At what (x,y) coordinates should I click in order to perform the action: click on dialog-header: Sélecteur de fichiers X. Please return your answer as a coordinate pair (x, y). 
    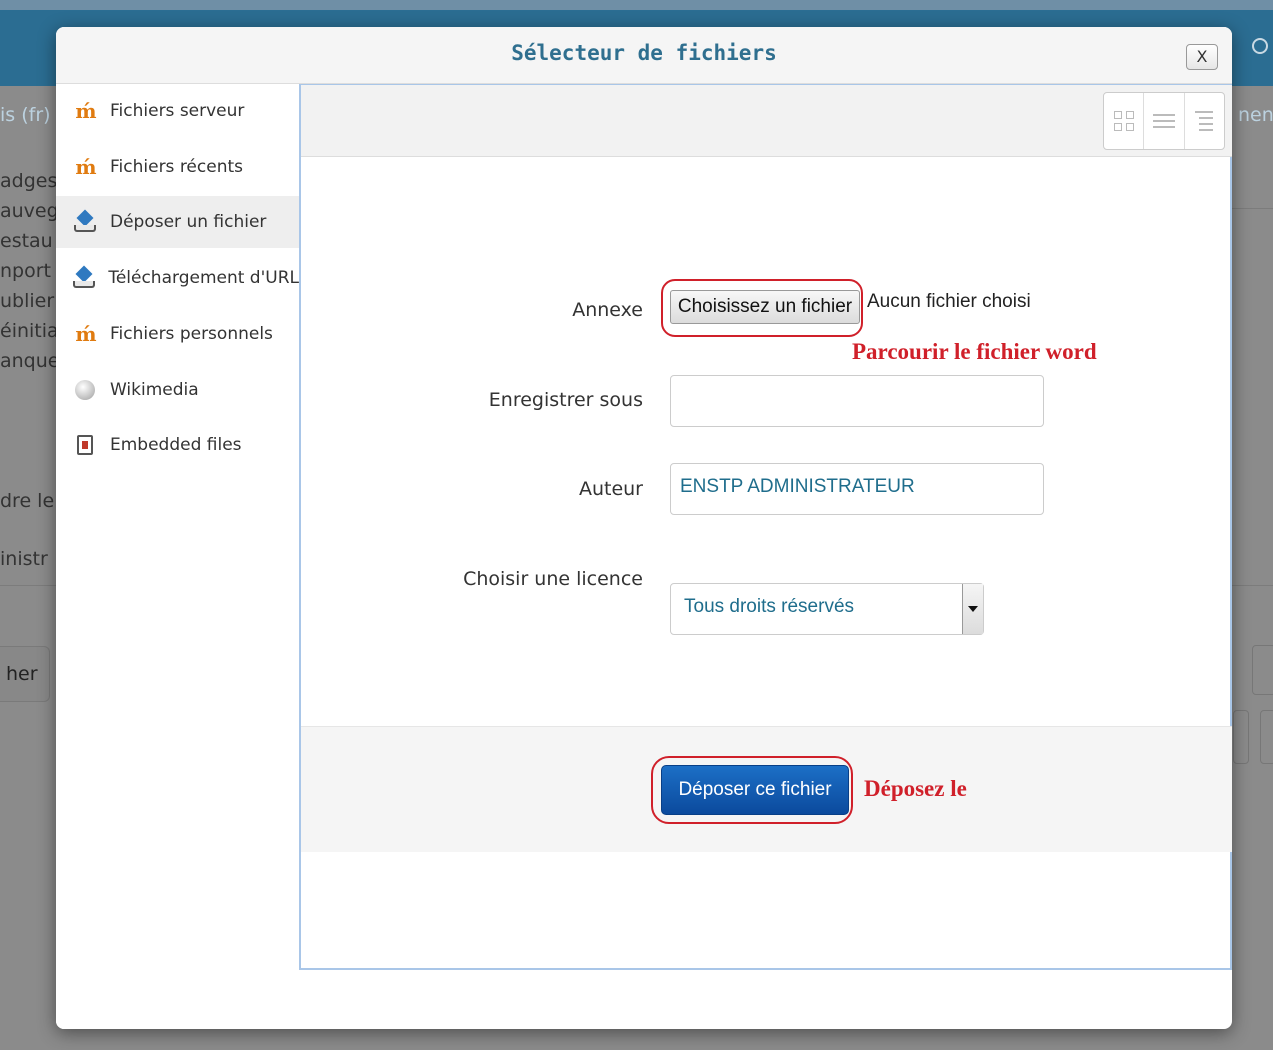
    Looking at the image, I should click on (644, 55).